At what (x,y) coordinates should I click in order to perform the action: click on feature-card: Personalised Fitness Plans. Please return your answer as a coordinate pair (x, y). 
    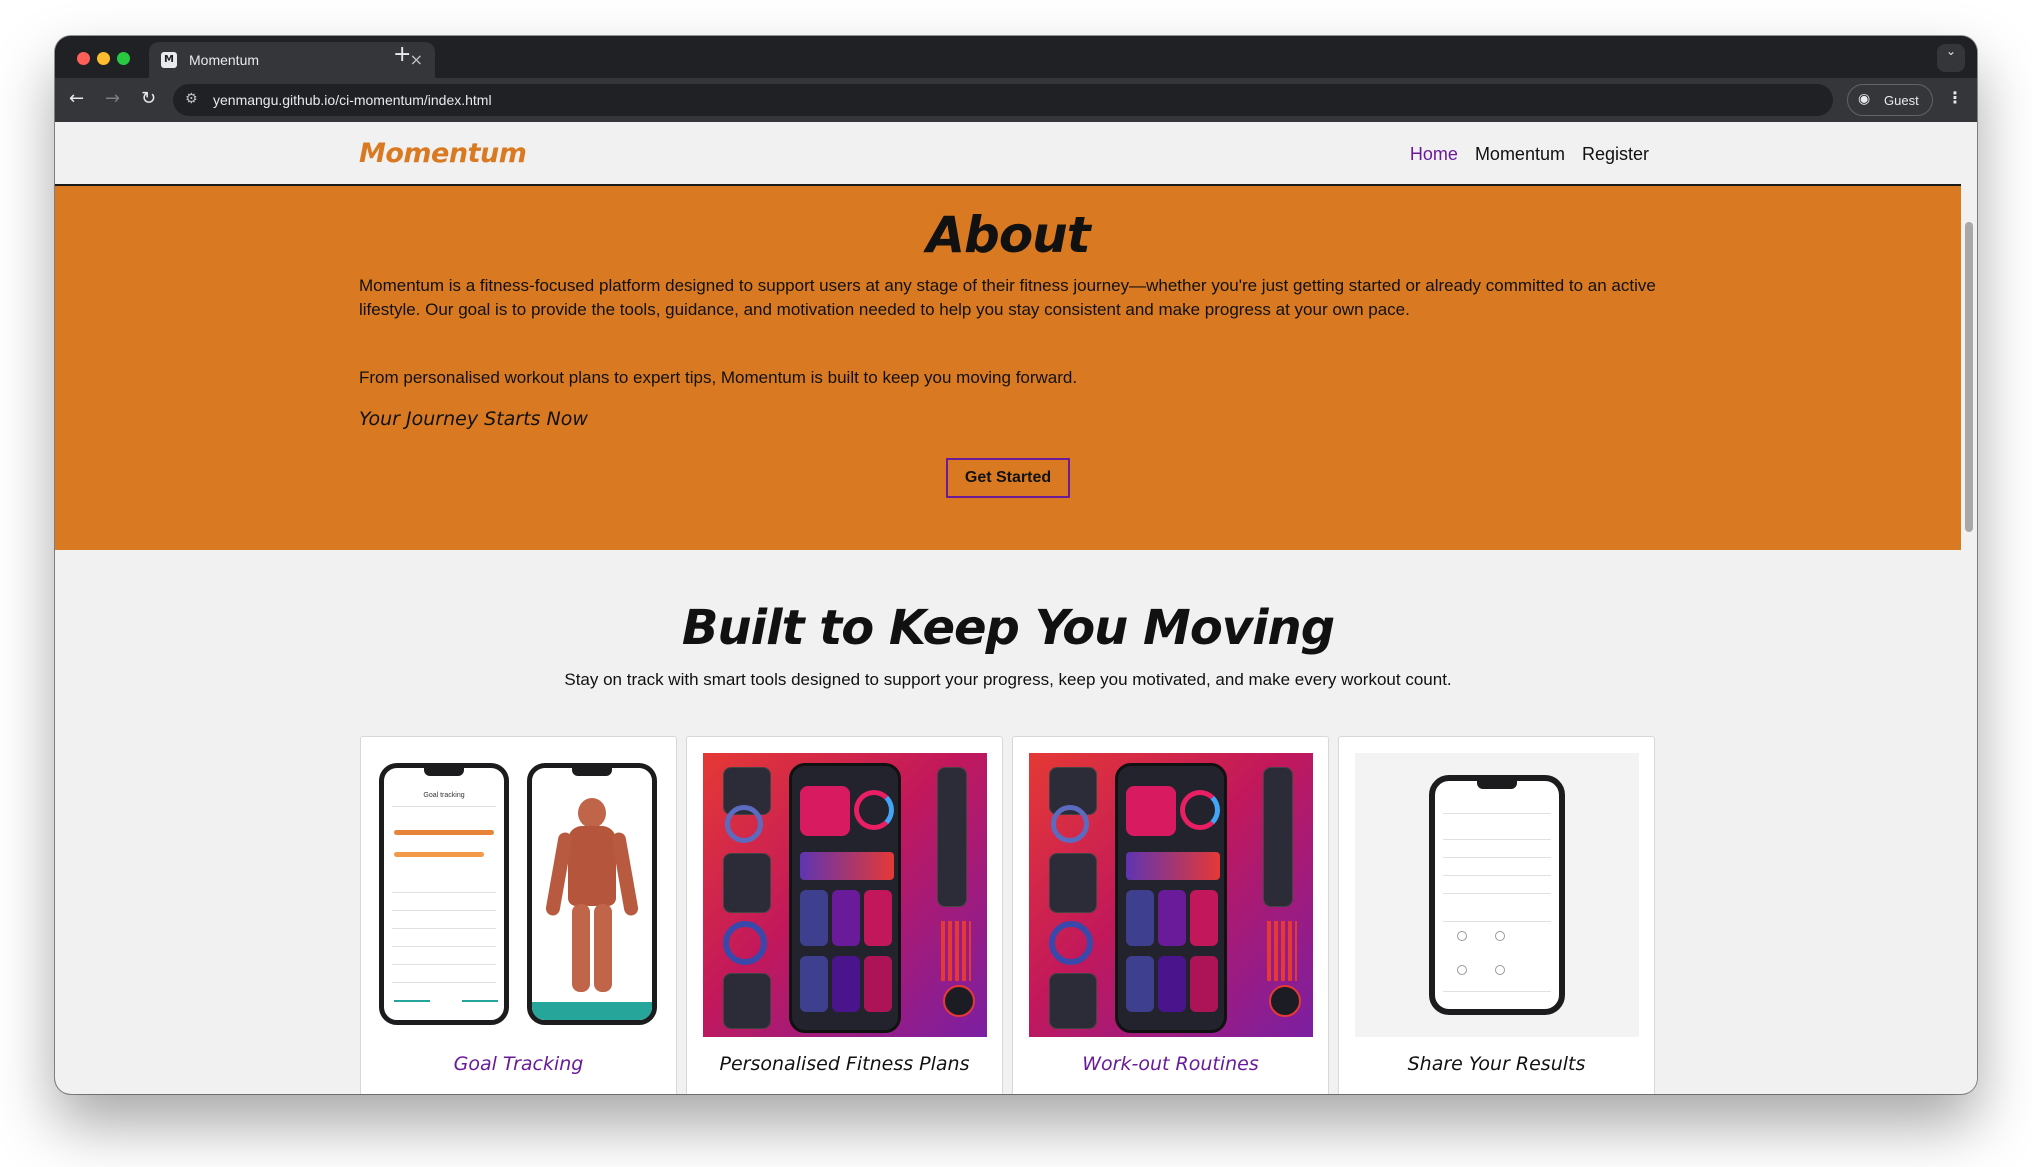
    Looking at the image, I should click on (844, 915).